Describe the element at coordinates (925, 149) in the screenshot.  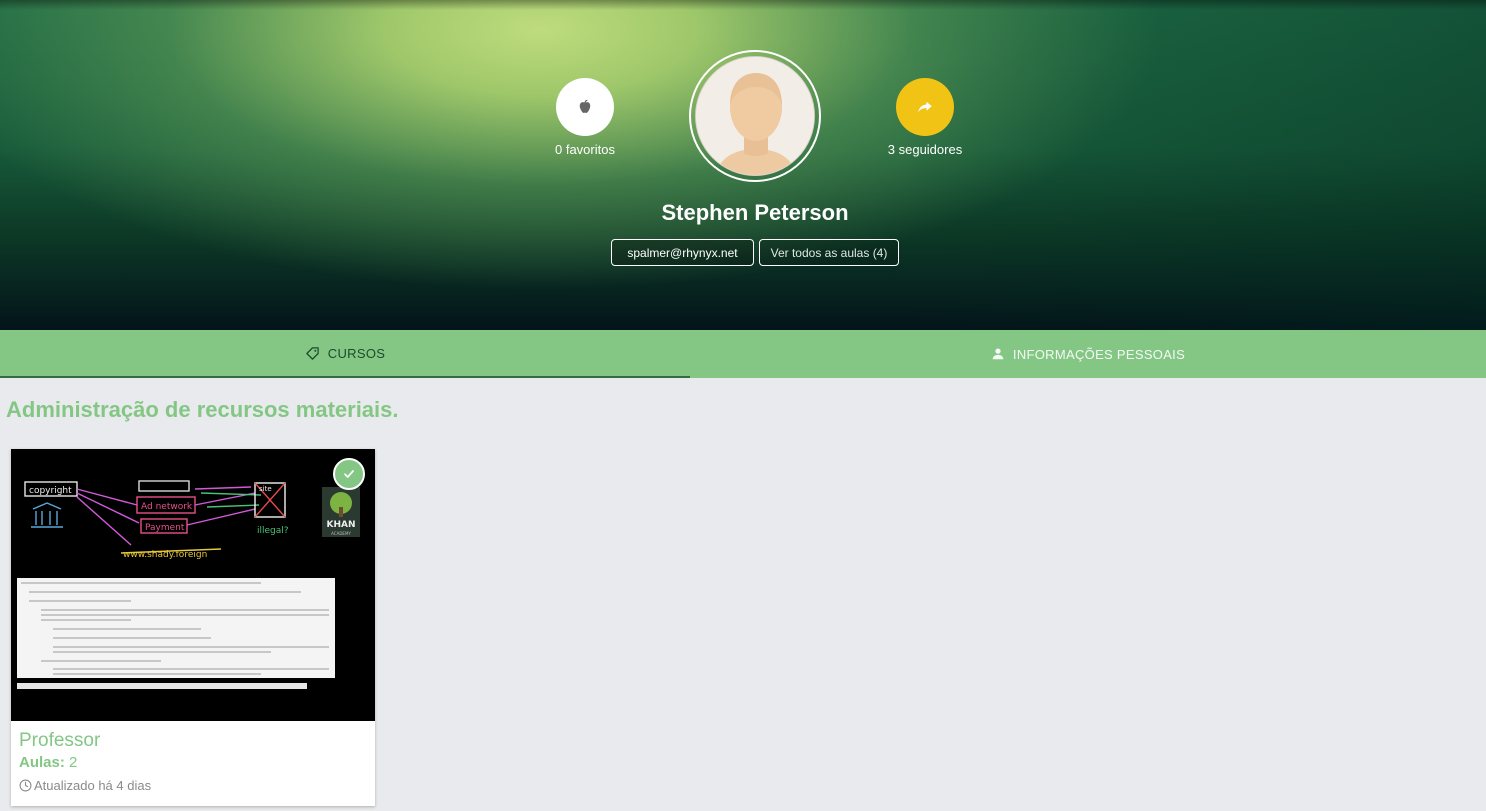
I see `followers-count: 3 seguidores` at that location.